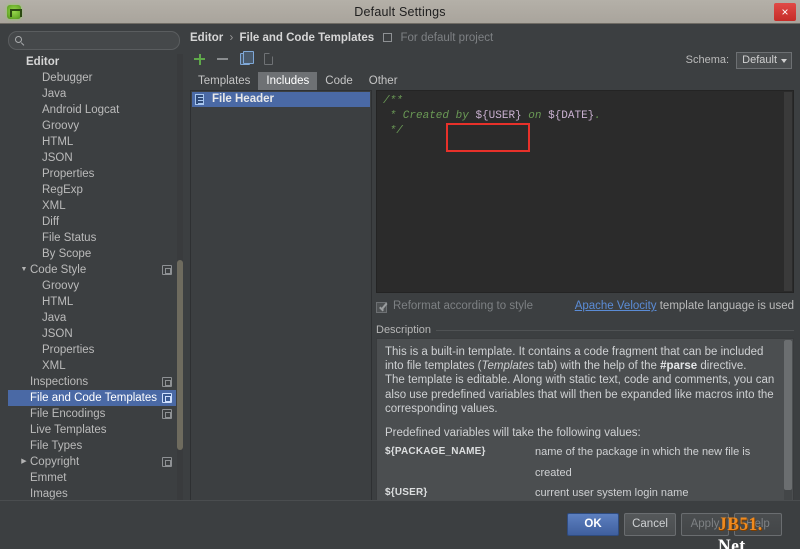 The height and width of the screenshot is (549, 800). What do you see at coordinates (199, 99) in the screenshot?
I see `file-icon` at bounding box center [199, 99].